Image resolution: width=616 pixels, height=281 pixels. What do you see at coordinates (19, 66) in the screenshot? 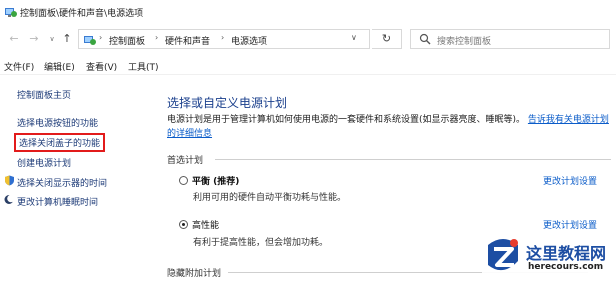
I see `menu-file: 文件(F)` at bounding box center [19, 66].